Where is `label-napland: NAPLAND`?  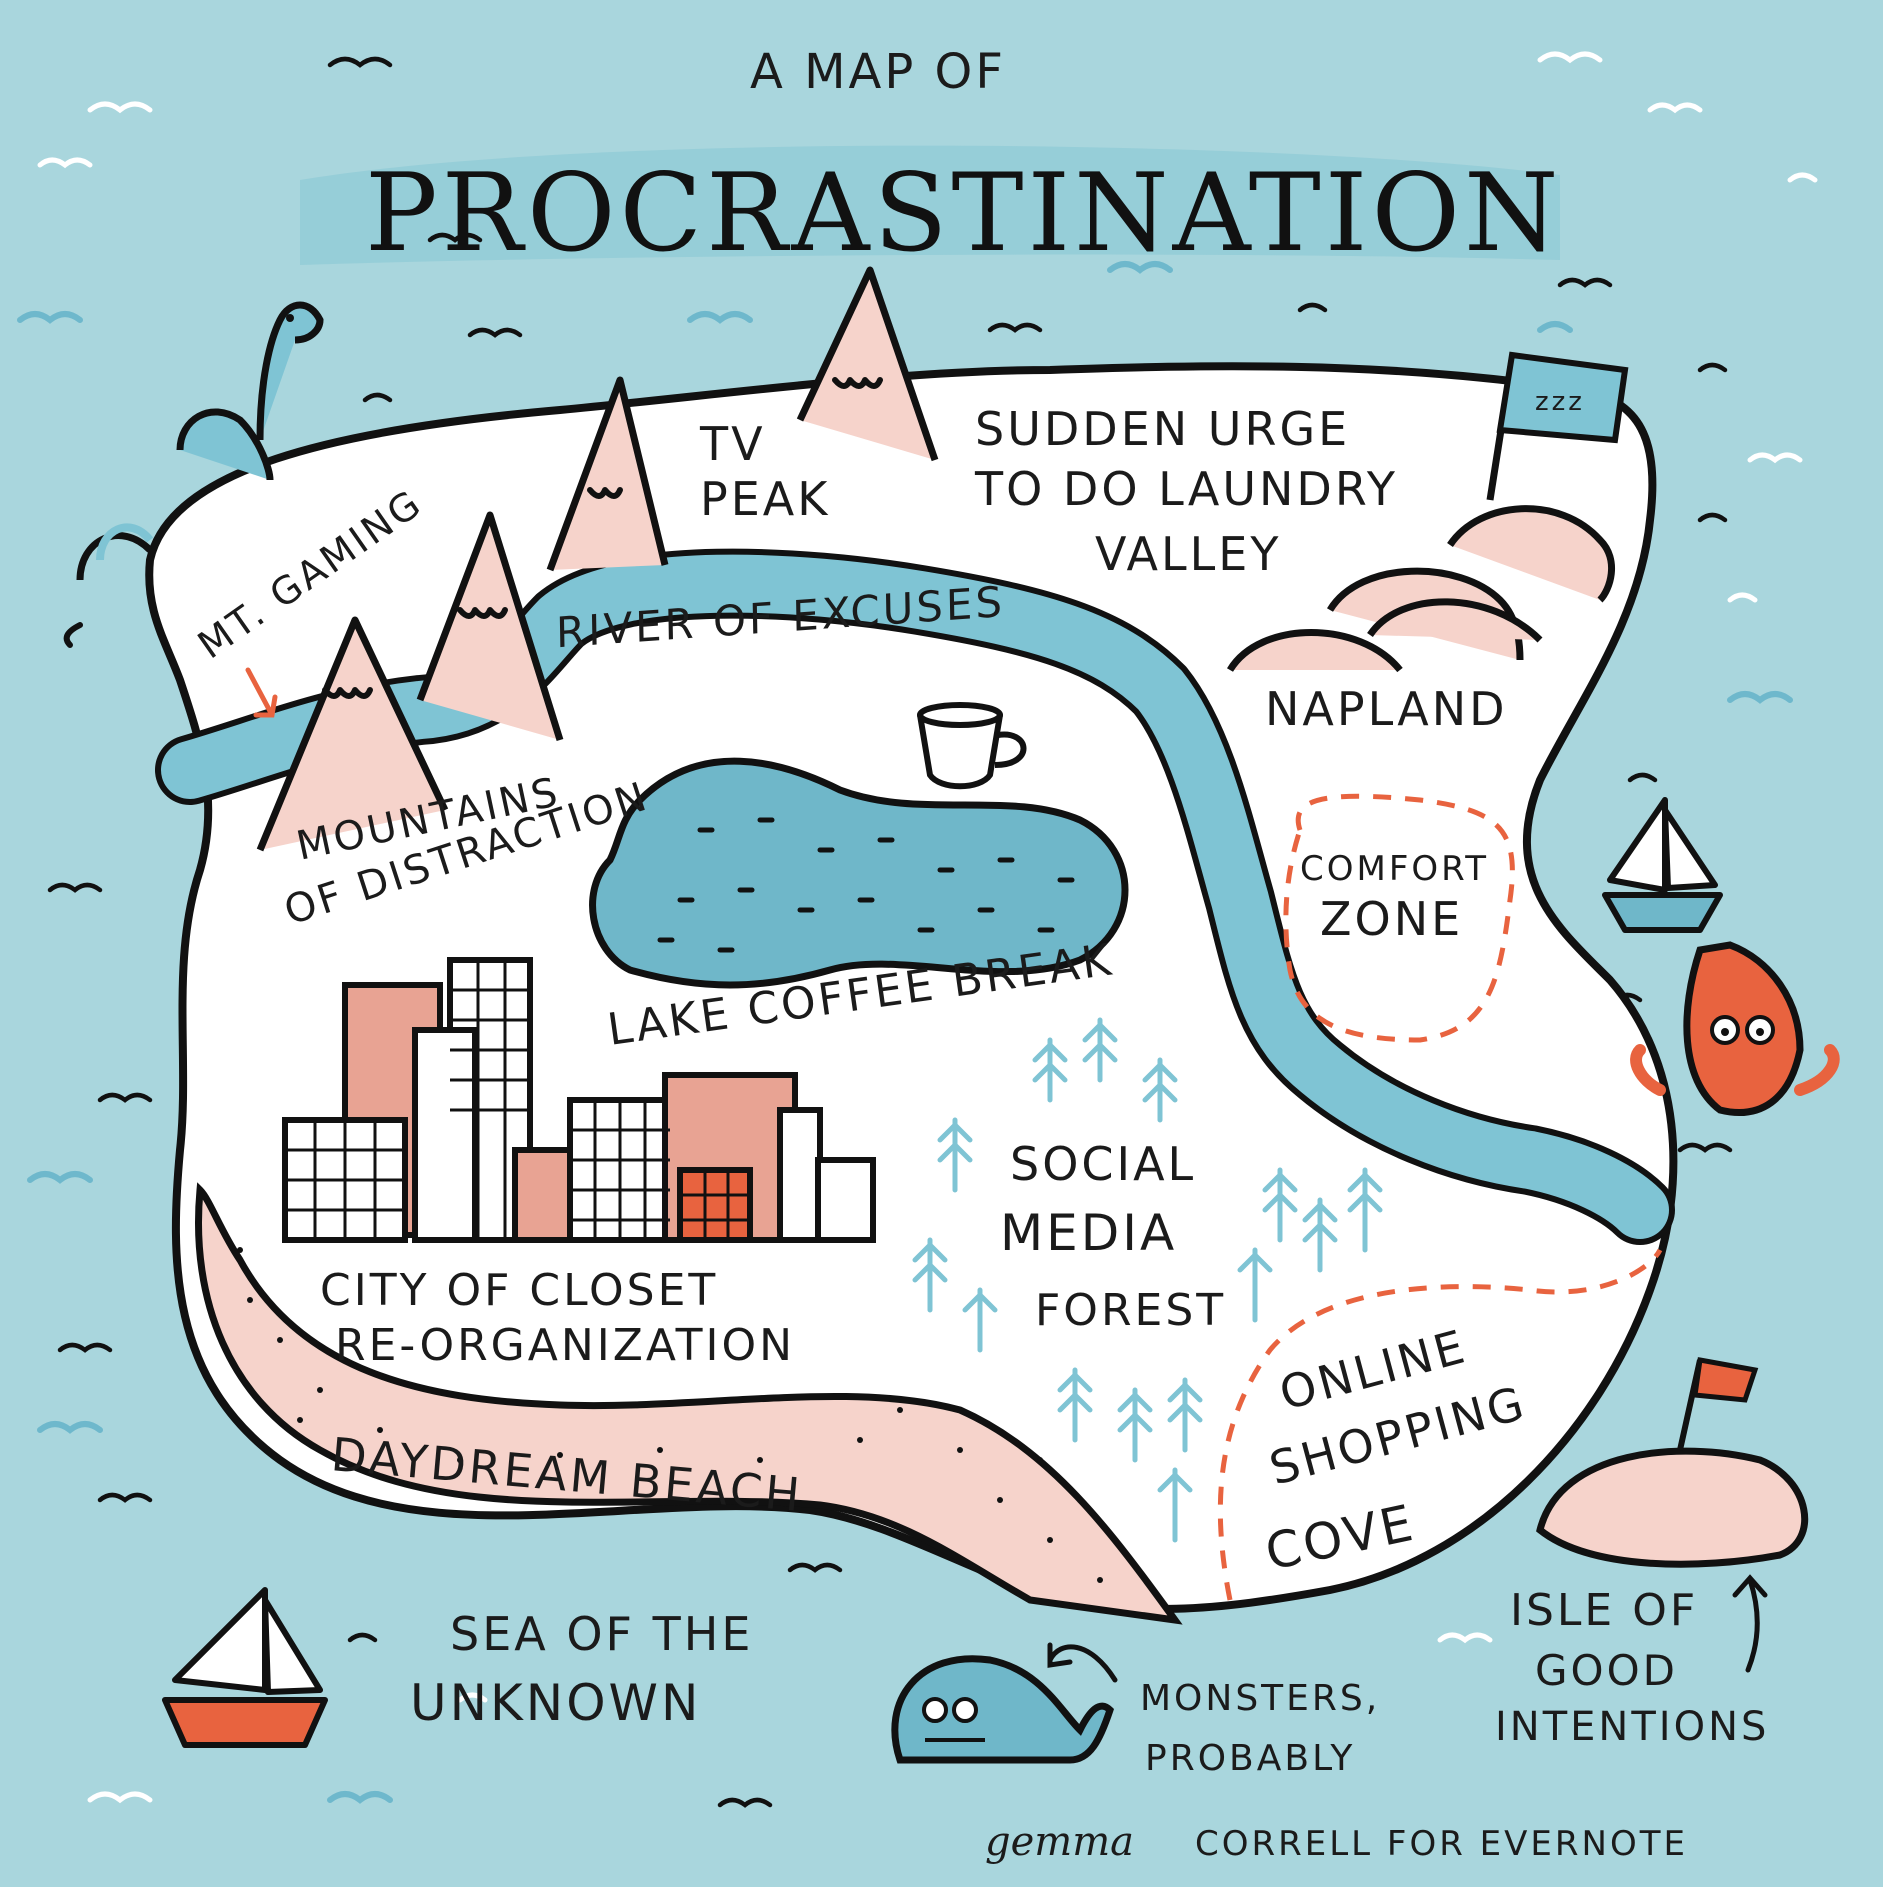
label-napland: NAPLAND is located at coordinates (1386, 709).